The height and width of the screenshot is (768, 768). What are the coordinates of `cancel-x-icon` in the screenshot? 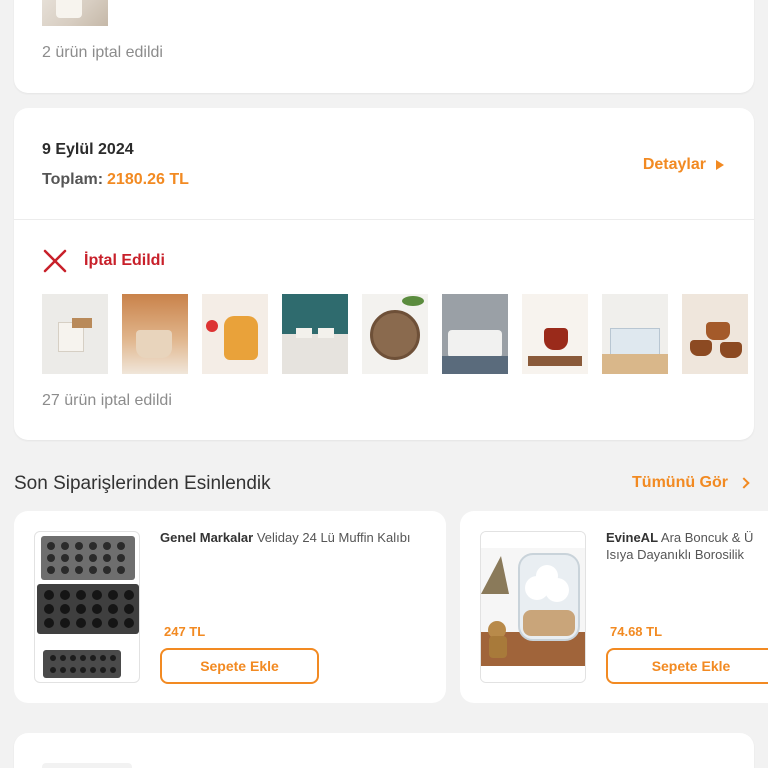 It's located at (55, 261).